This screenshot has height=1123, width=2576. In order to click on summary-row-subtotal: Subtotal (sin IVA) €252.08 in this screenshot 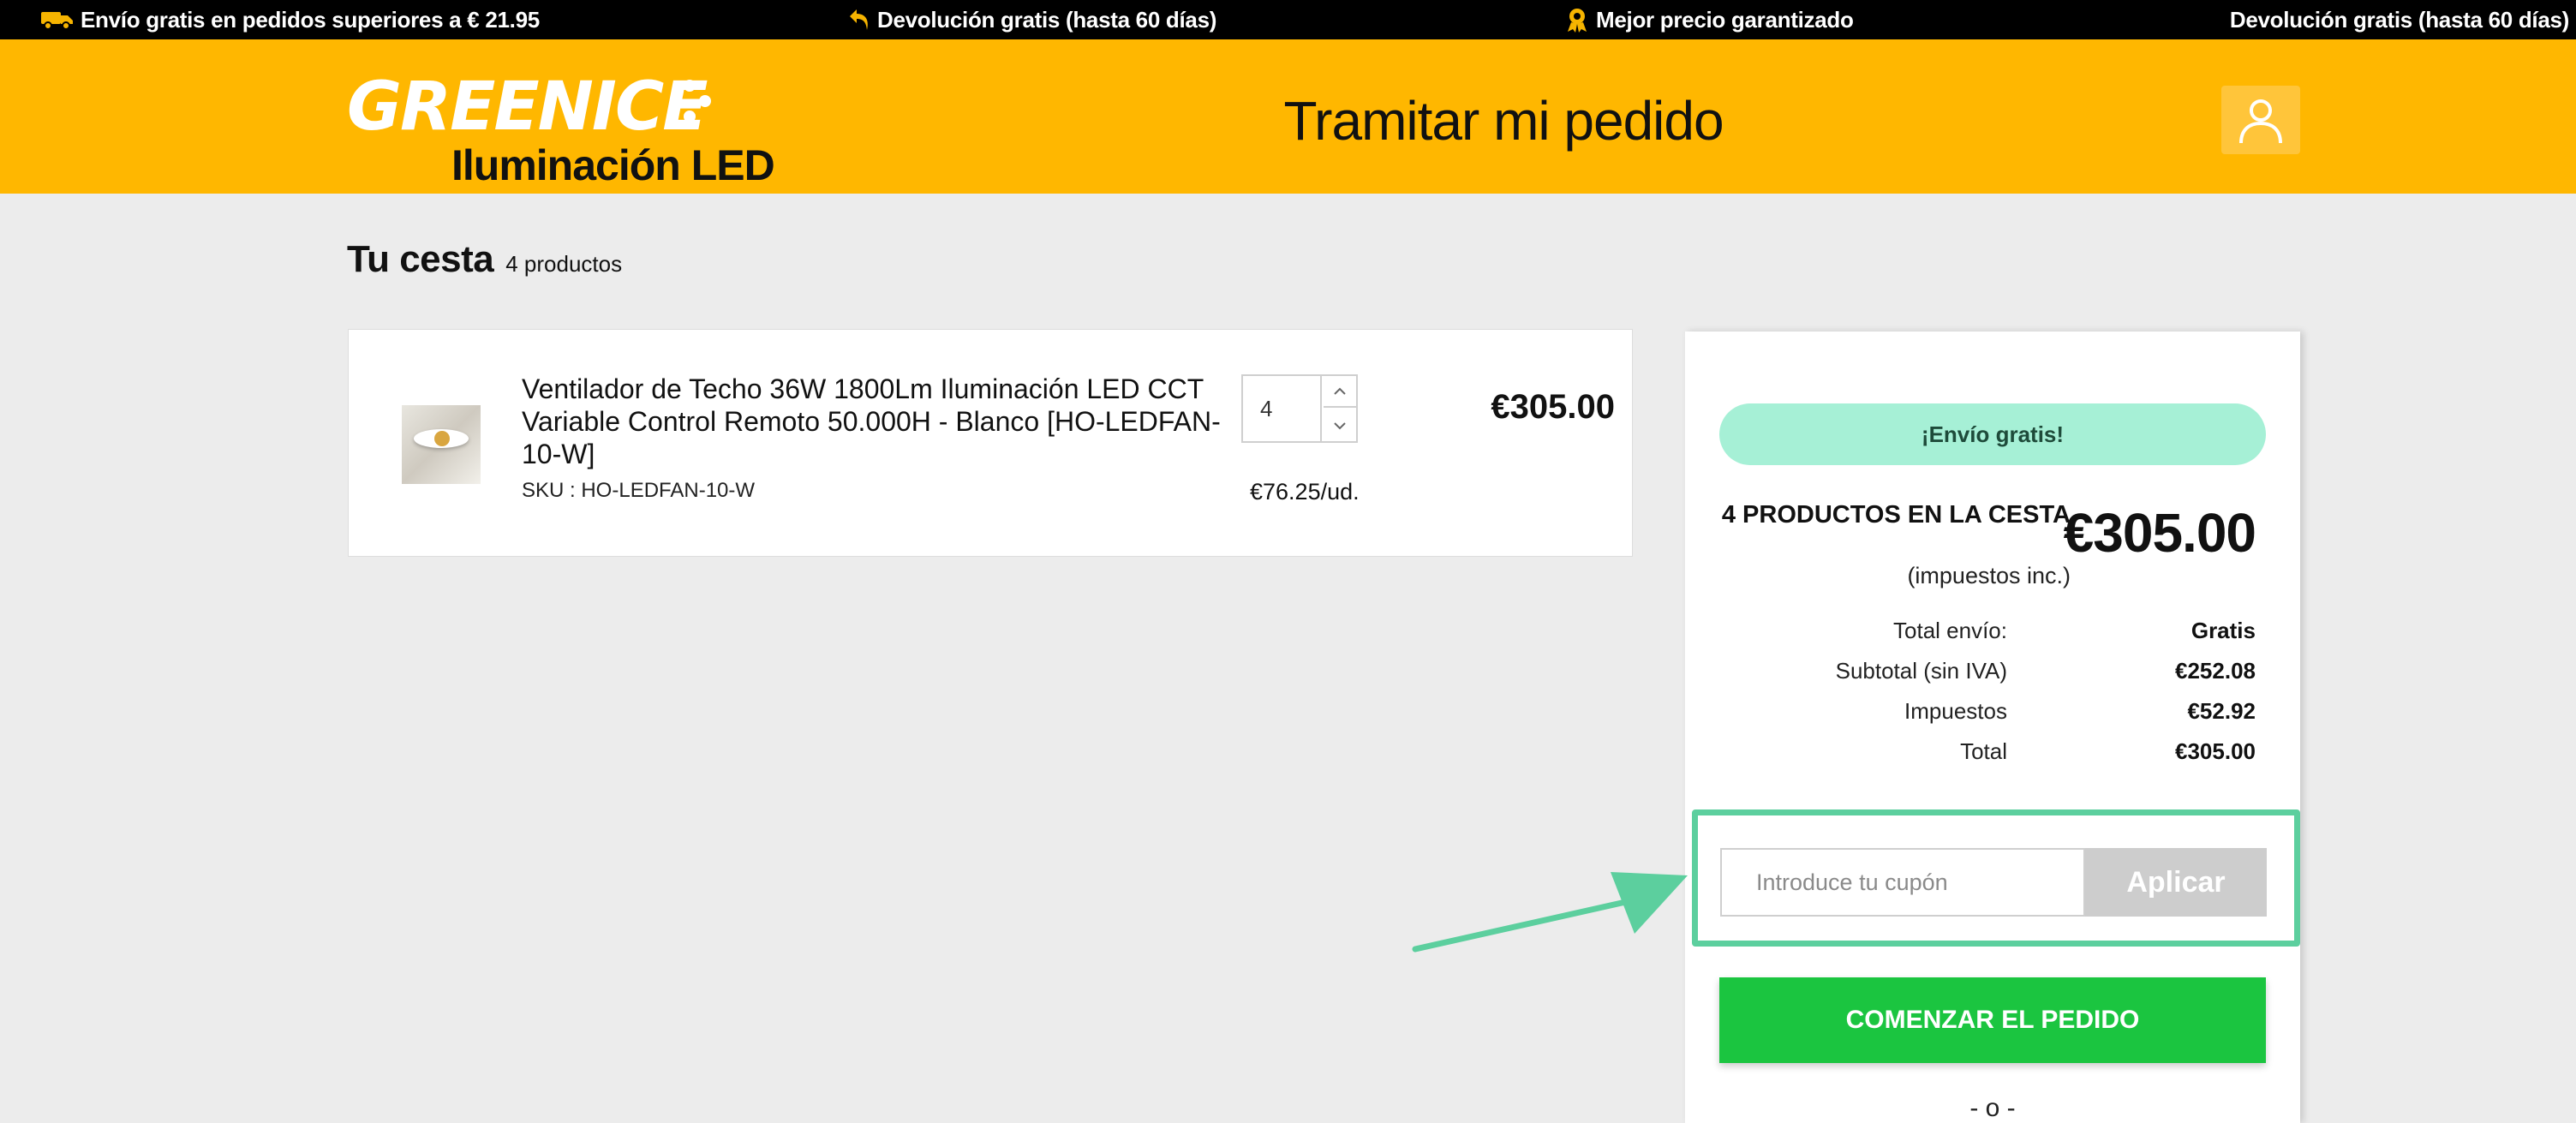, I will do `click(1988, 675)`.